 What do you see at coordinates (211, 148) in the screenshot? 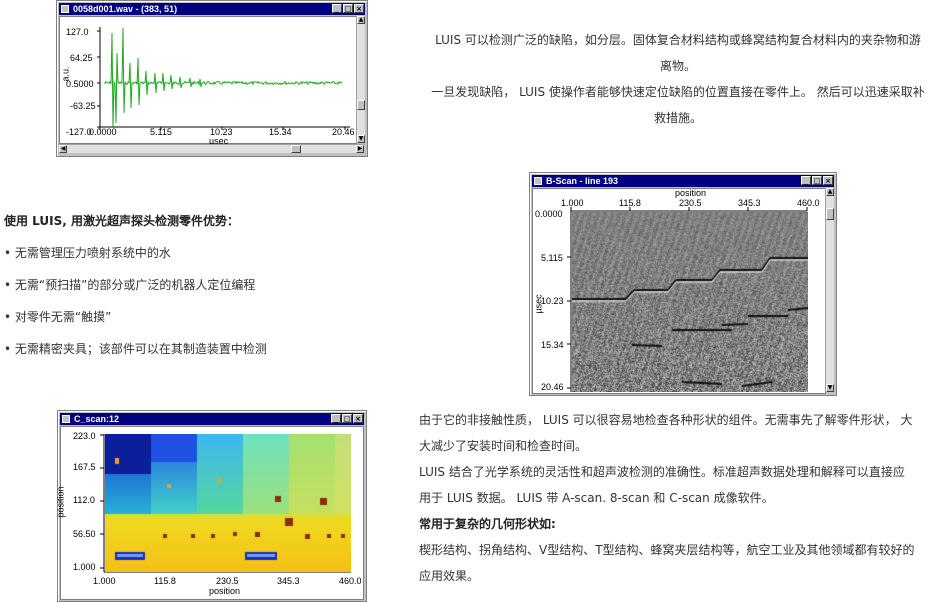
I see `ascan-horizontal-scrollbar: ◀ ▶` at bounding box center [211, 148].